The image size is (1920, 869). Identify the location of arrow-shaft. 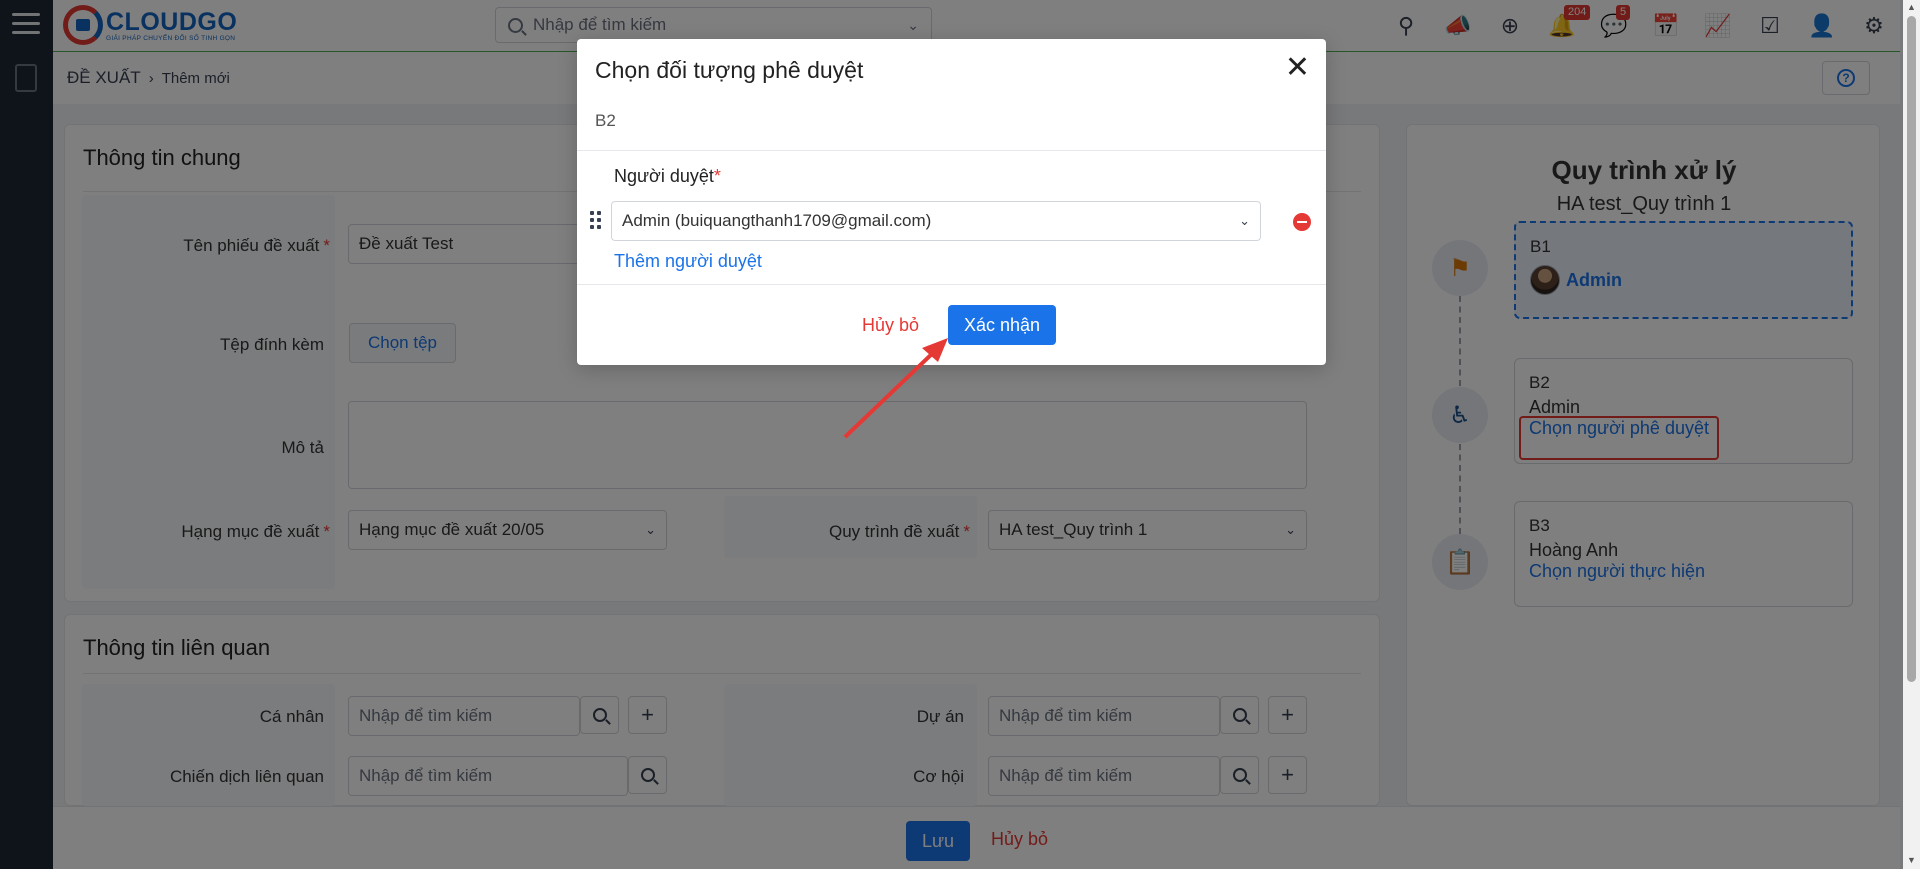
(890, 393).